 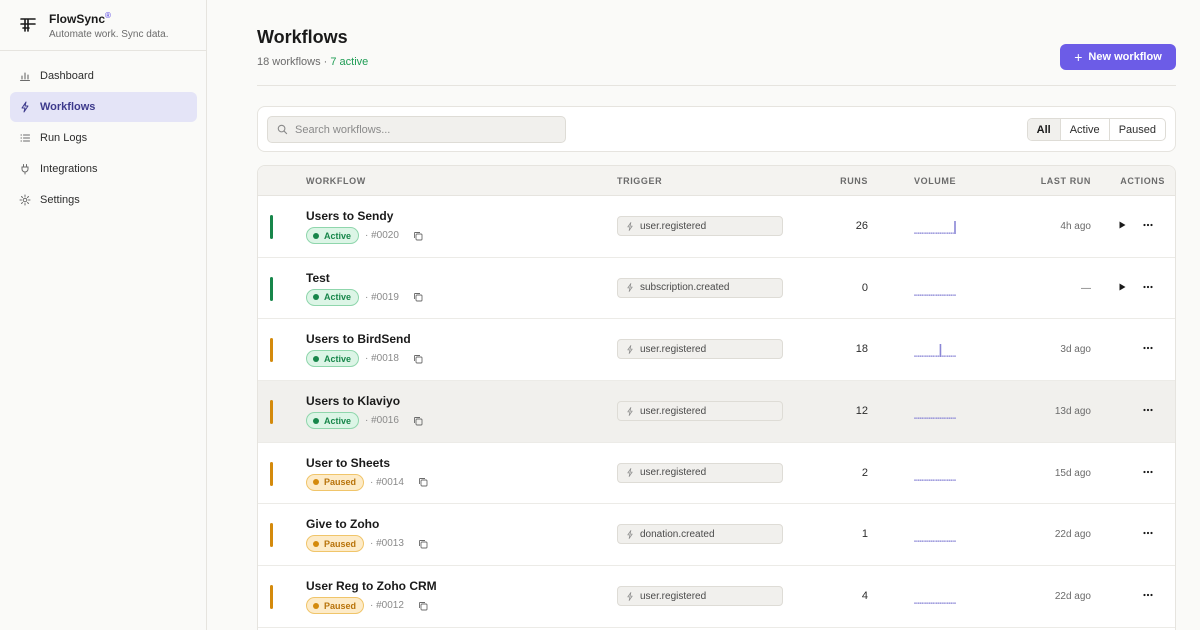 I want to click on sidebar-item-workflows: Workflows, so click(x=103, y=107).